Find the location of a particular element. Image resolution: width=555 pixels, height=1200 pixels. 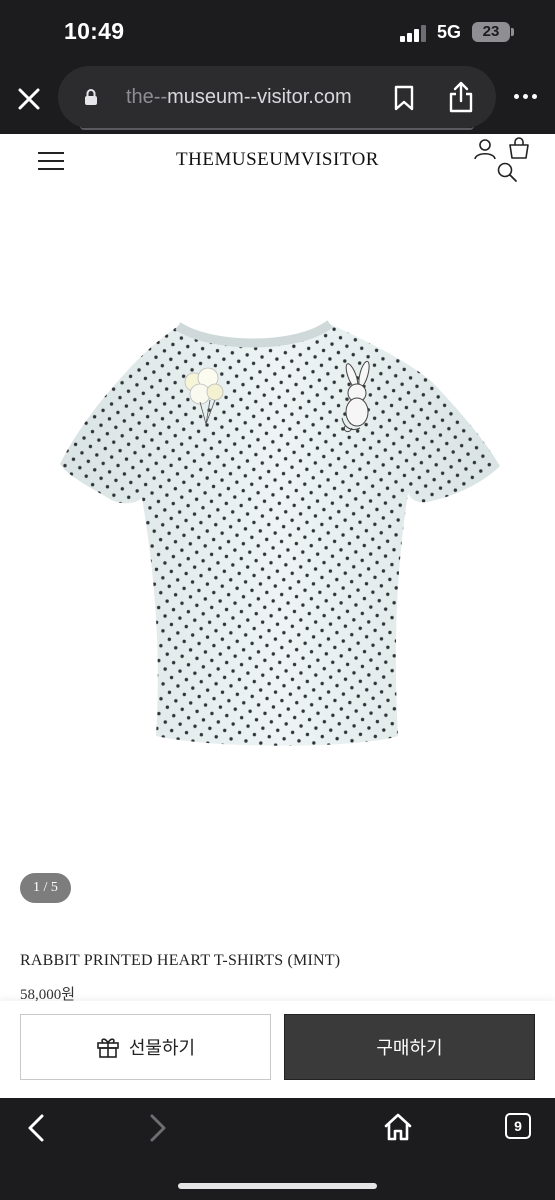

shopping-bag-icon is located at coordinates (519, 148).